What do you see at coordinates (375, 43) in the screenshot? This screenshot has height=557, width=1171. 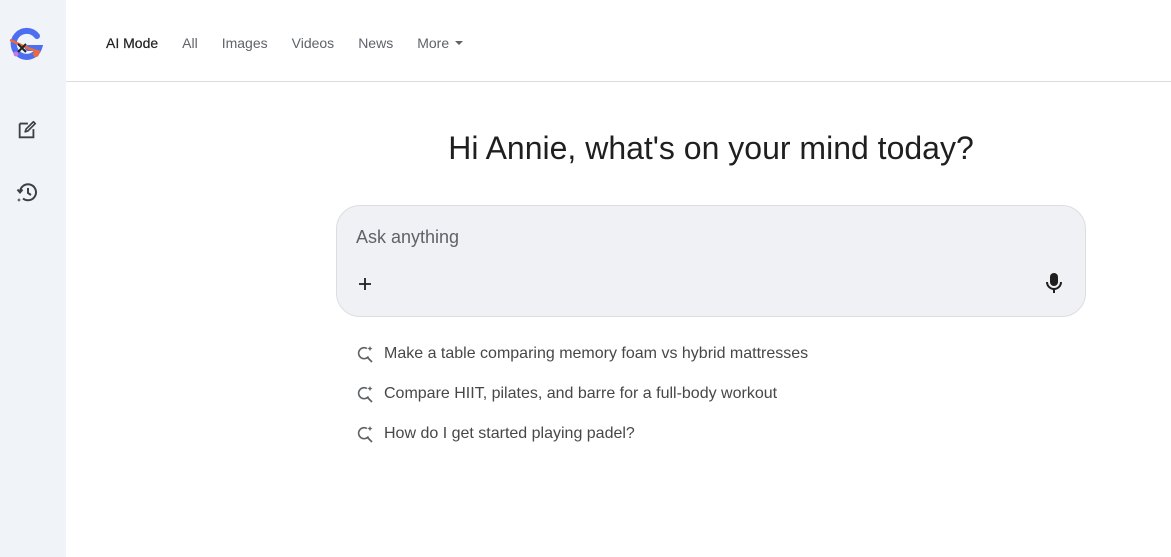 I see `tab-news: News` at bounding box center [375, 43].